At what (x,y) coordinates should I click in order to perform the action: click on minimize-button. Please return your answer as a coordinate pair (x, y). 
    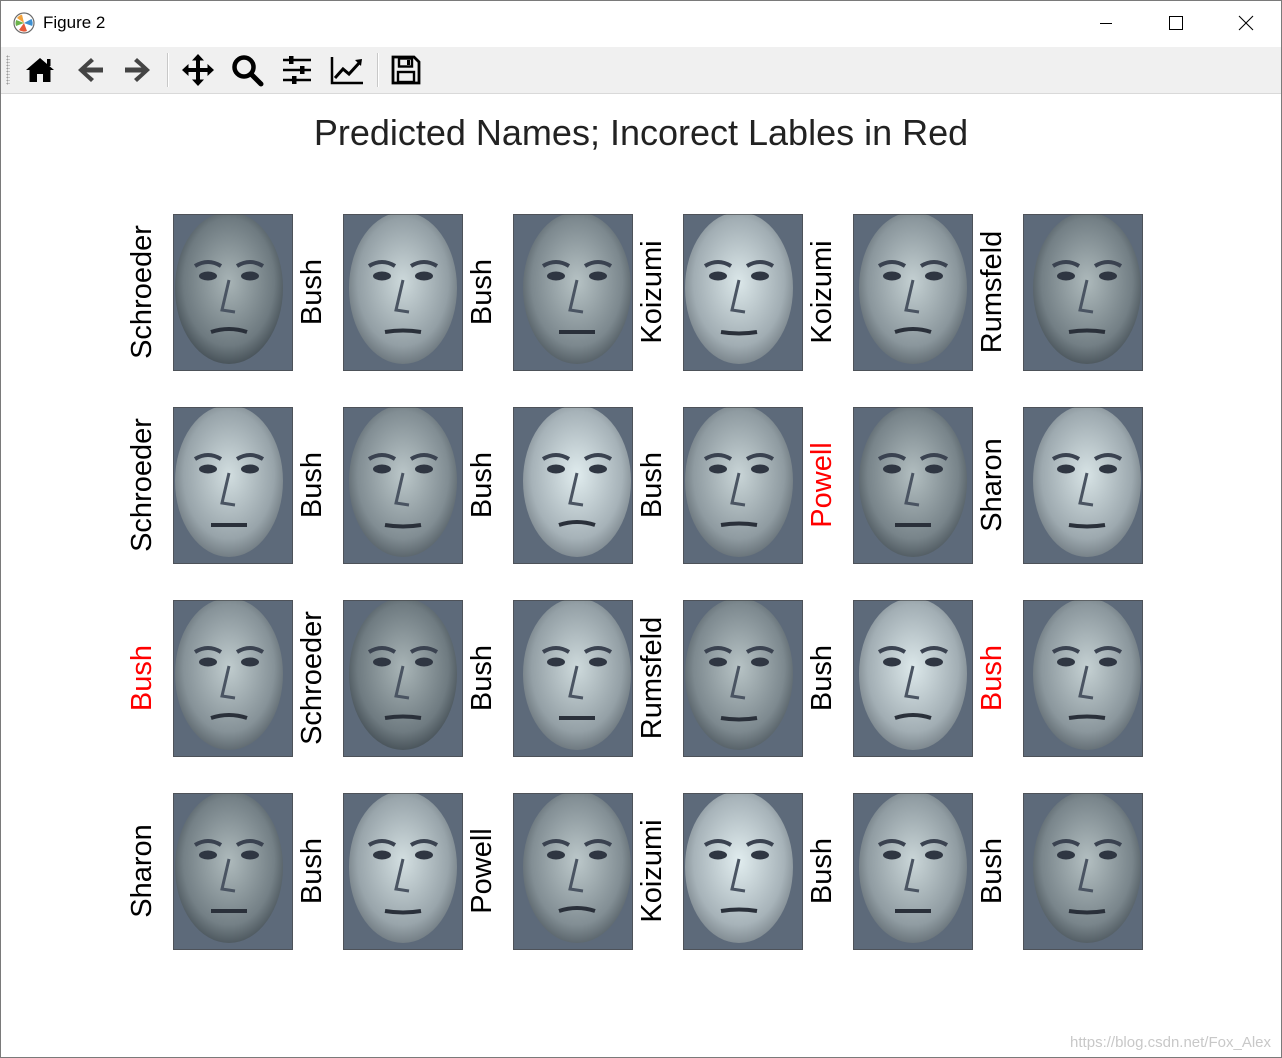
    Looking at the image, I should click on (1106, 23).